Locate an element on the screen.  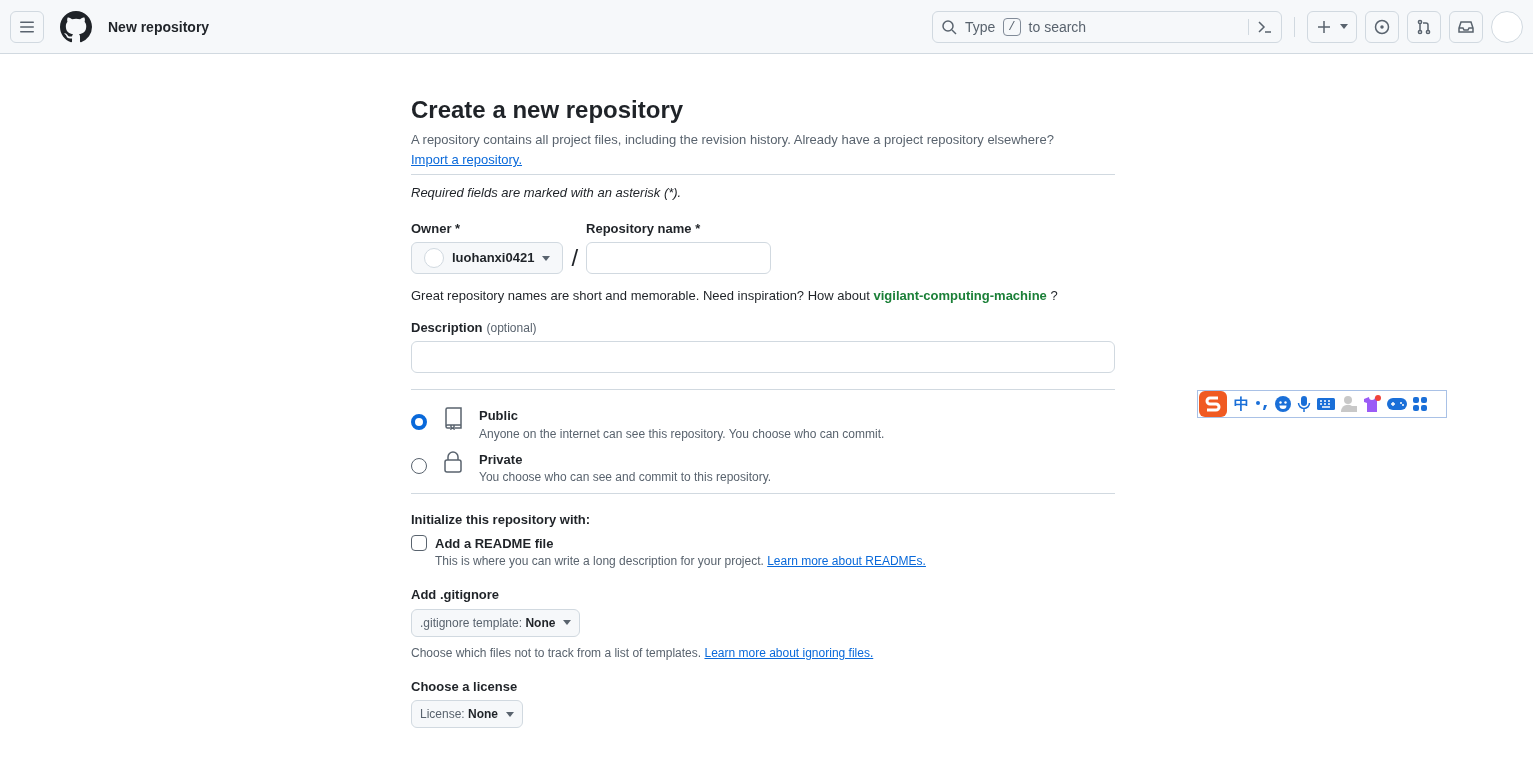
pull-requests-button is located at coordinates (1424, 26).